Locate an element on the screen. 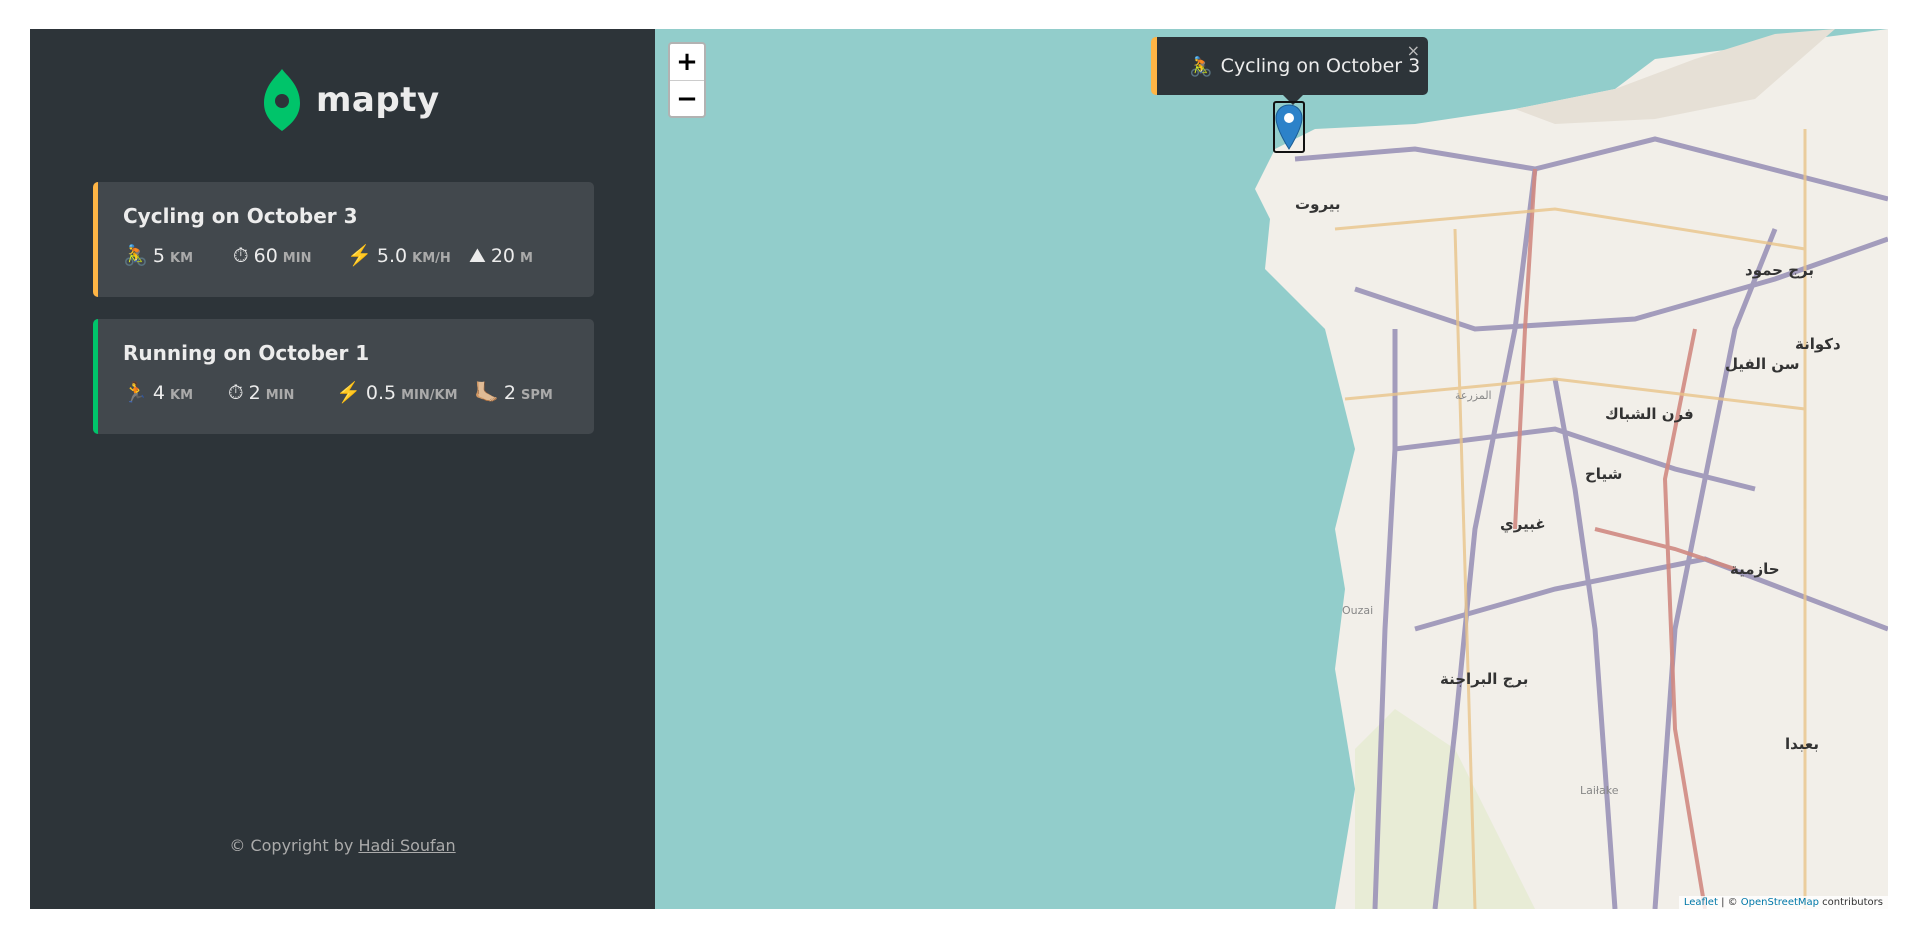  logo-text: mapty is located at coordinates (378, 100).